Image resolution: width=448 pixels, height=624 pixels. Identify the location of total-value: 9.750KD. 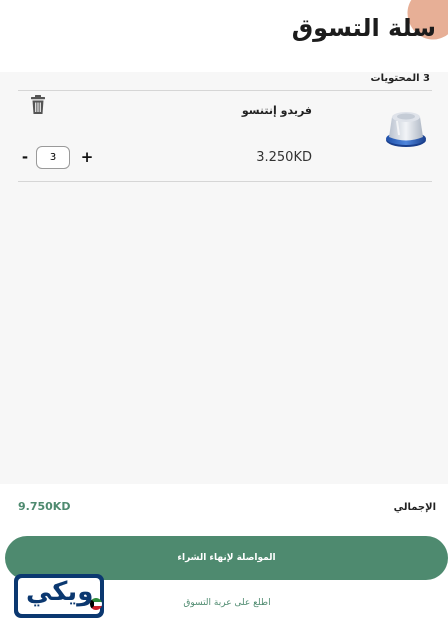
(44, 506).